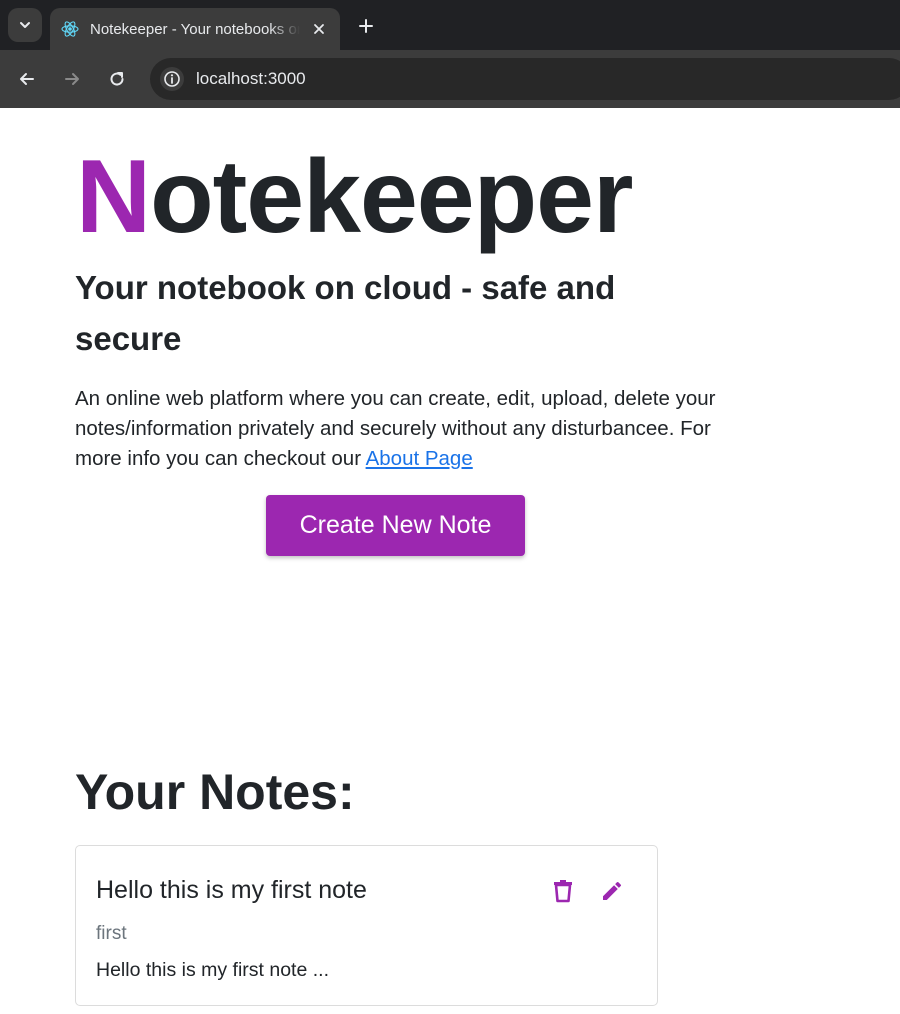  What do you see at coordinates (419, 458) in the screenshot?
I see `about-page-link: About Page` at bounding box center [419, 458].